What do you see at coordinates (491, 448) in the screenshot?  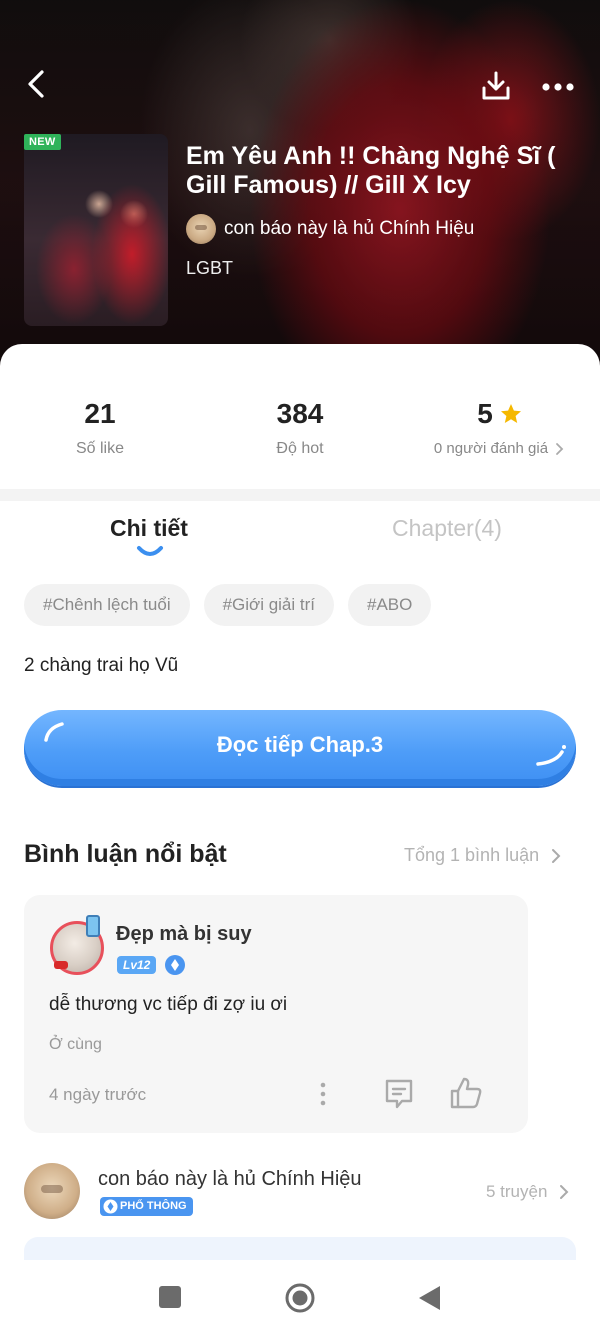 I see `rating-count-label: 0 người đánh giá` at bounding box center [491, 448].